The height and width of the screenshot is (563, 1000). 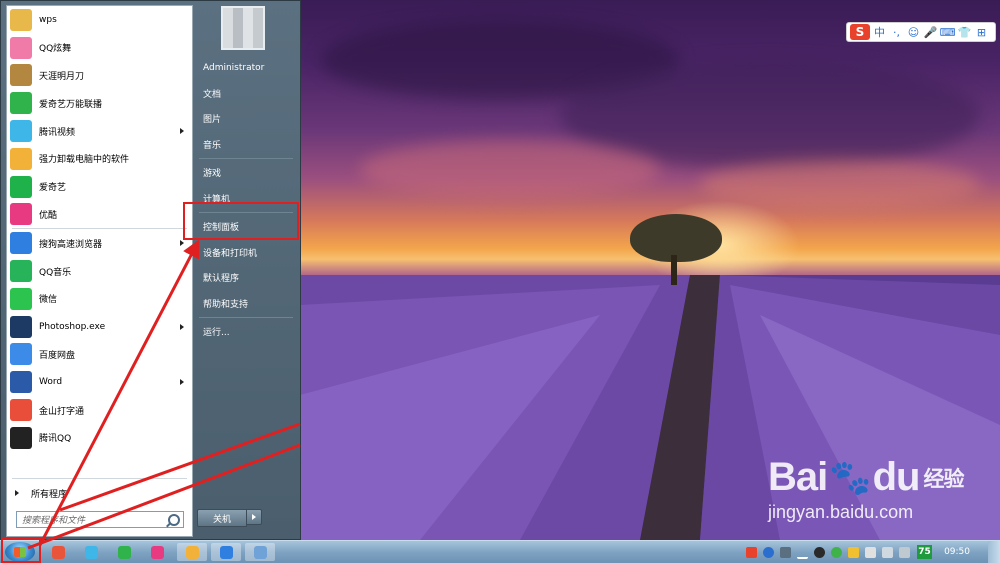 I want to click on documents-link: 文档, so click(x=246, y=94).